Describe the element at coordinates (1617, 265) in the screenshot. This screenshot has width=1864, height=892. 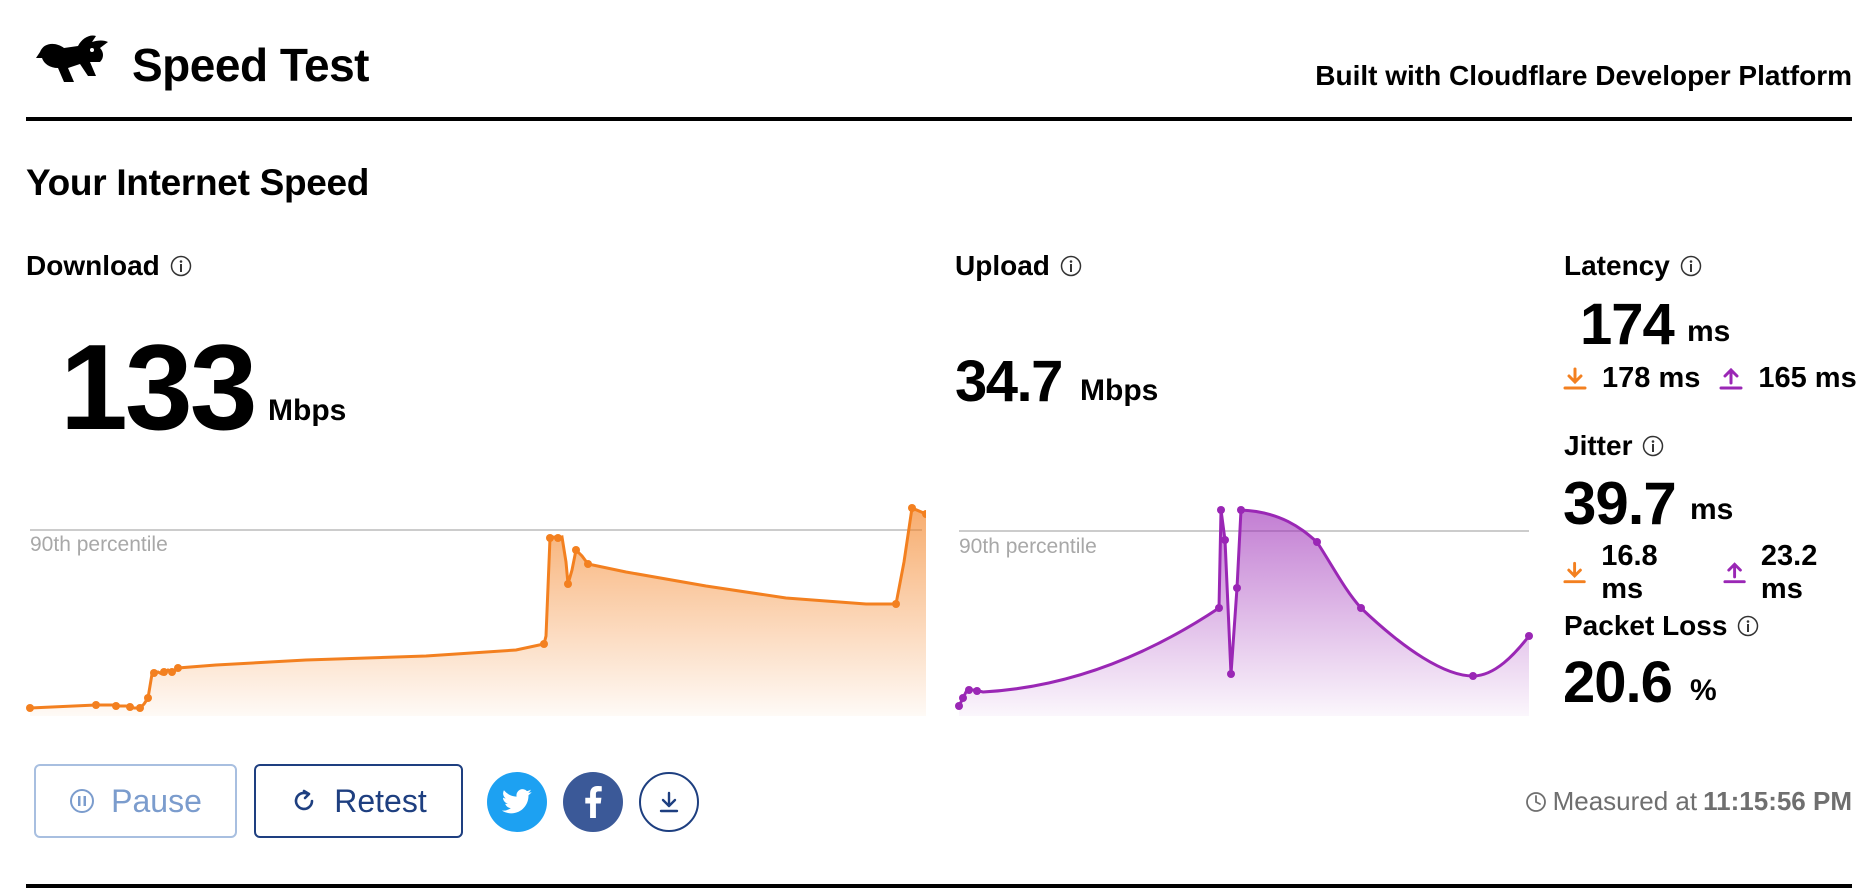
I see `latency-label-text: Latency` at that location.